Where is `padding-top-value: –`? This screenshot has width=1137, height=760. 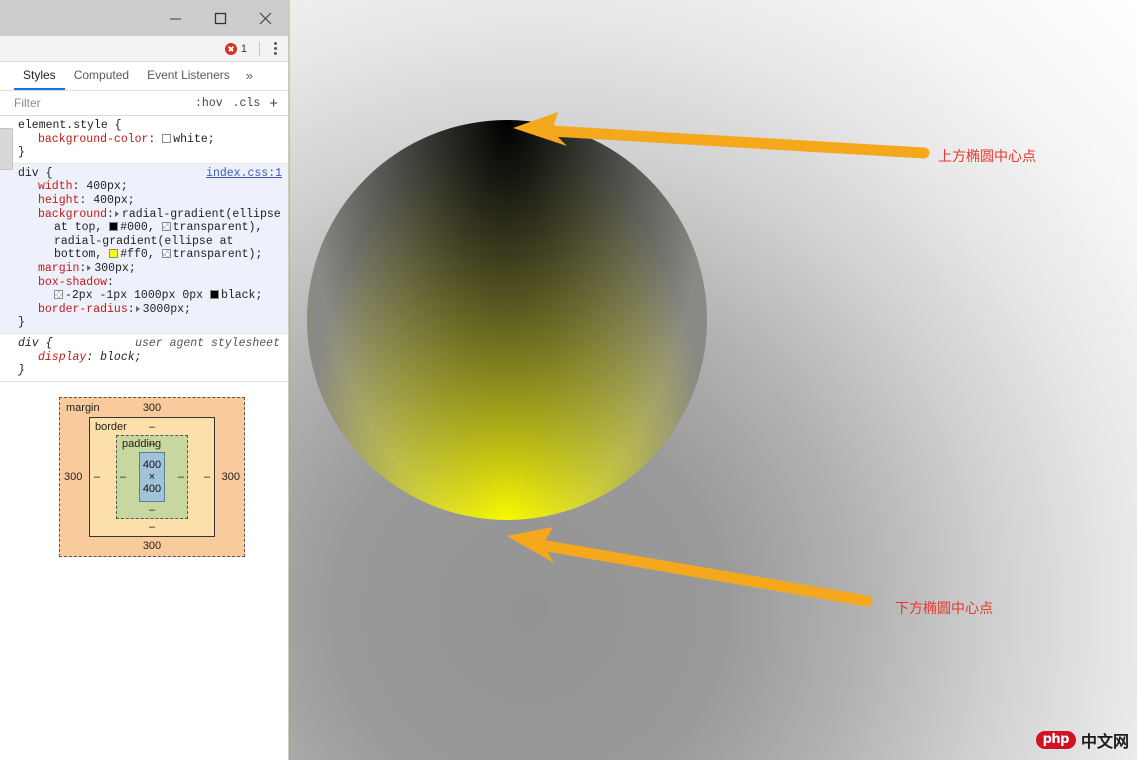 padding-top-value: – is located at coordinates (152, 444).